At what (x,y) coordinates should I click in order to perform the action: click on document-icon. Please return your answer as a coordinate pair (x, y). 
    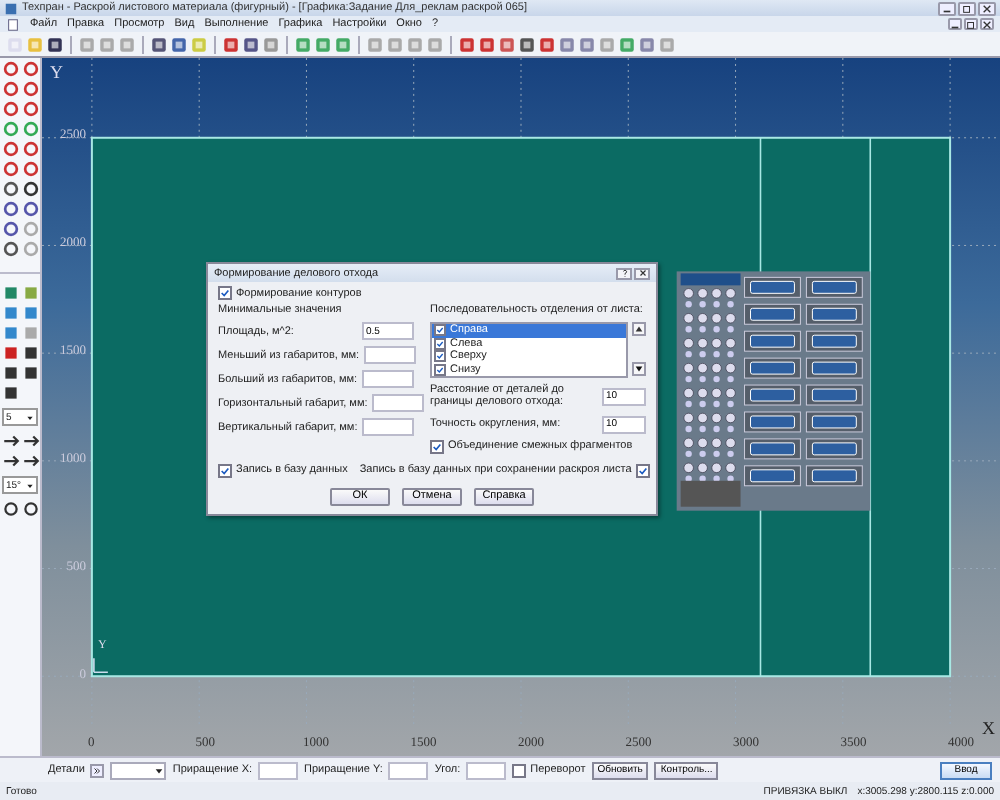
    Looking at the image, I should click on (13, 24).